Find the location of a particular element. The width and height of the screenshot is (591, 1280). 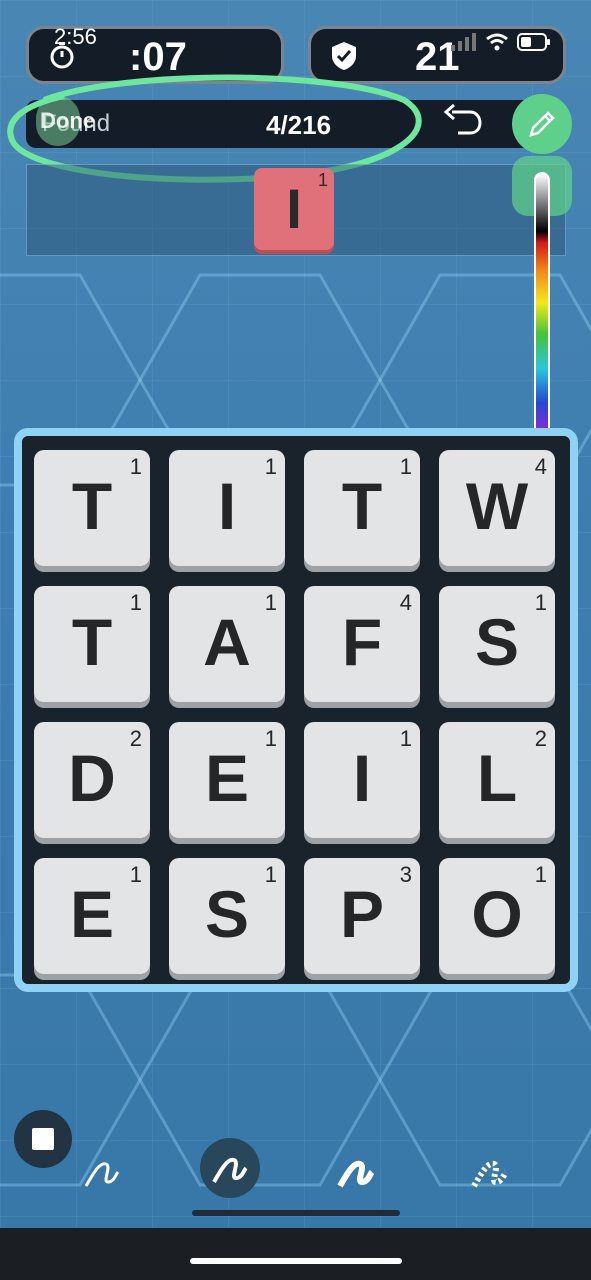

battery-icon is located at coordinates (533, 42).